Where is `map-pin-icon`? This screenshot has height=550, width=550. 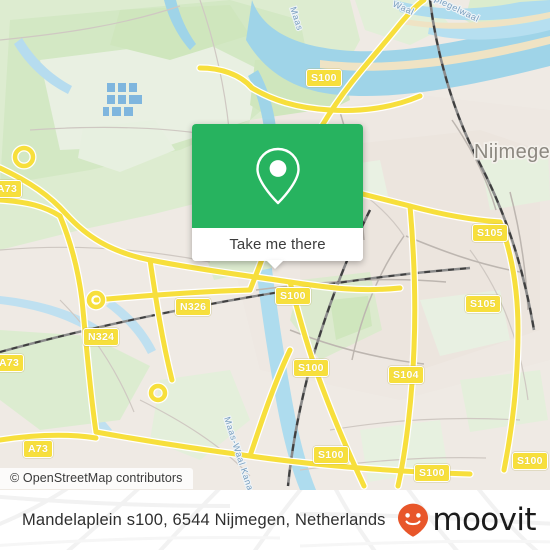
map-pin-icon is located at coordinates (277, 176).